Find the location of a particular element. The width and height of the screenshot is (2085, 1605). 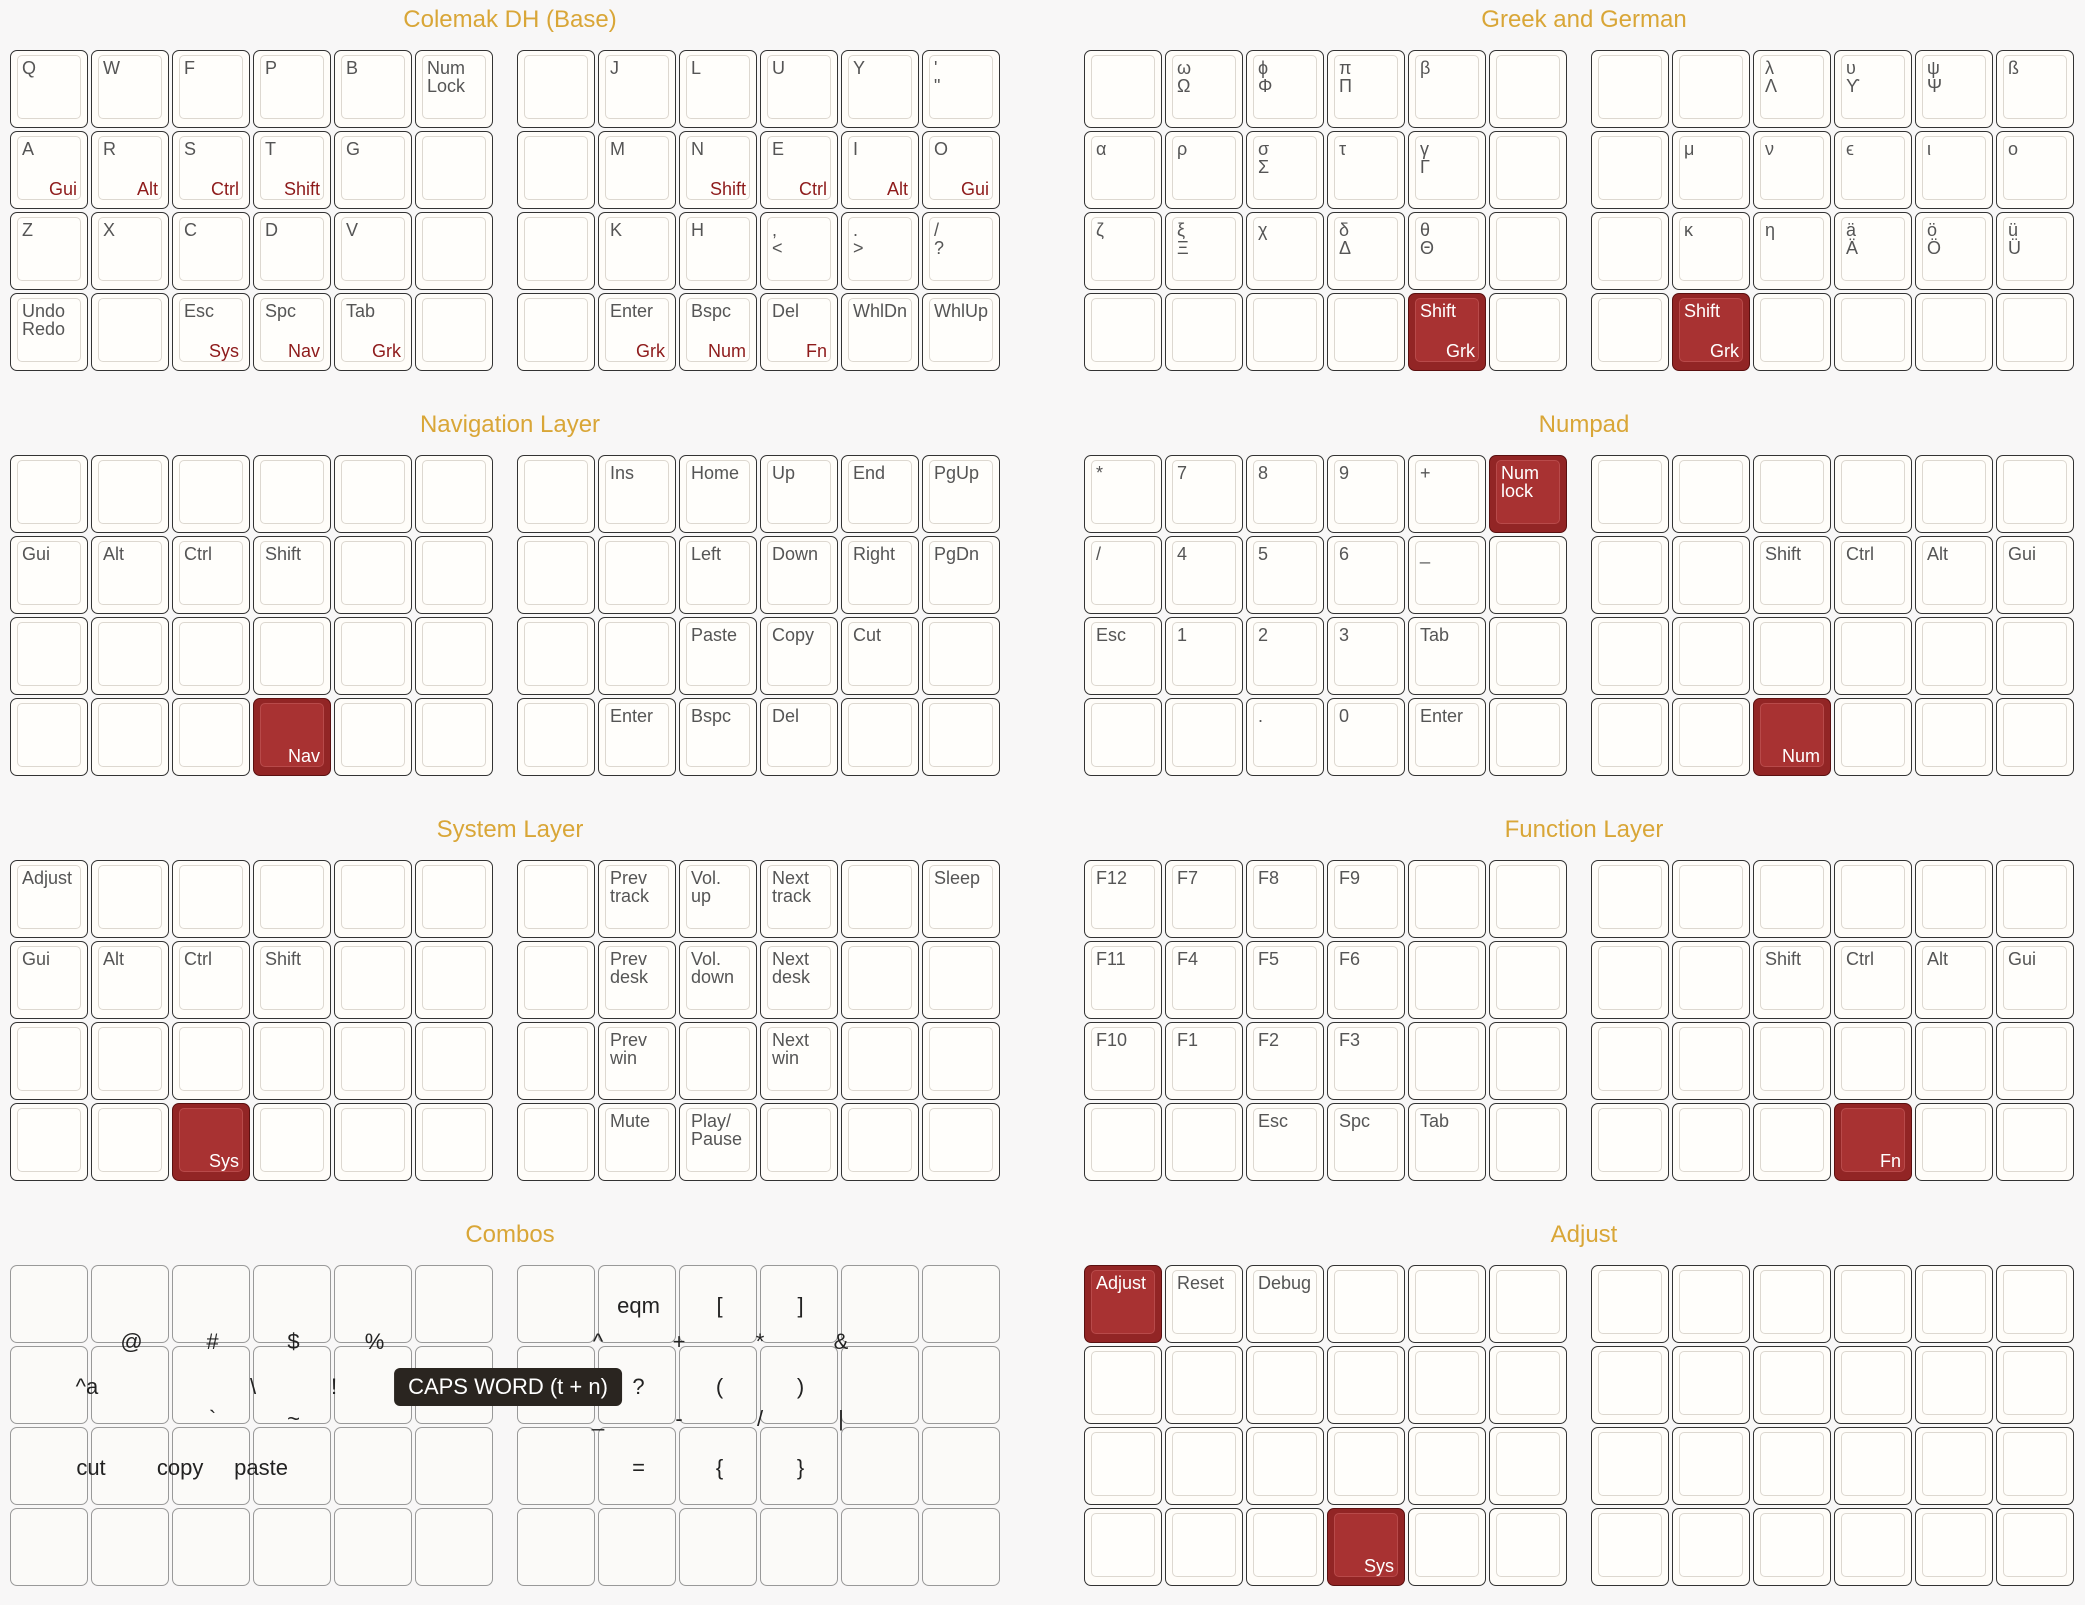

key: J is located at coordinates (637, 89).